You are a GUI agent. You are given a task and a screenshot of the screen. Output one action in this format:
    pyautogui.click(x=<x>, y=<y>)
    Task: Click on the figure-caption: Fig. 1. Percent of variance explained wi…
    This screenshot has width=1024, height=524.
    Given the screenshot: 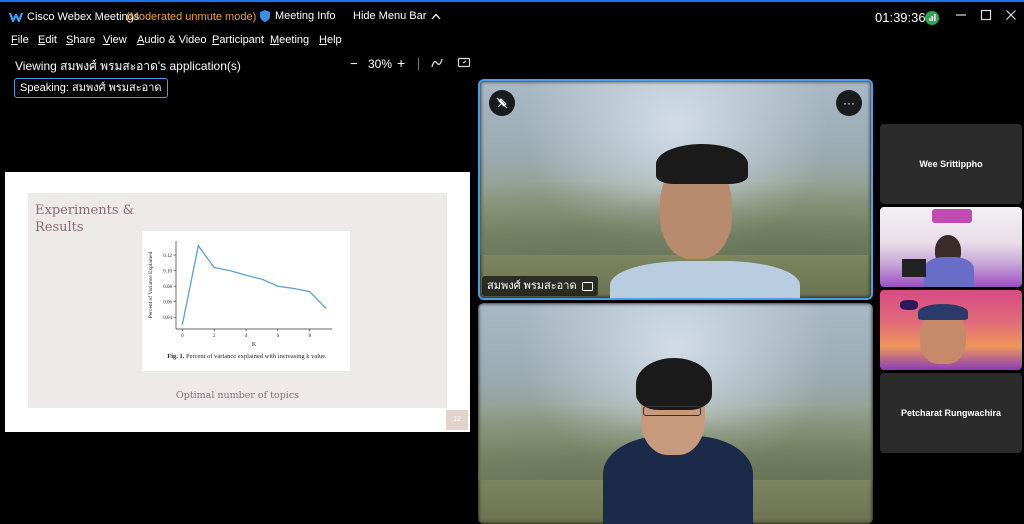 What is the action you would take?
    pyautogui.click(x=247, y=356)
    